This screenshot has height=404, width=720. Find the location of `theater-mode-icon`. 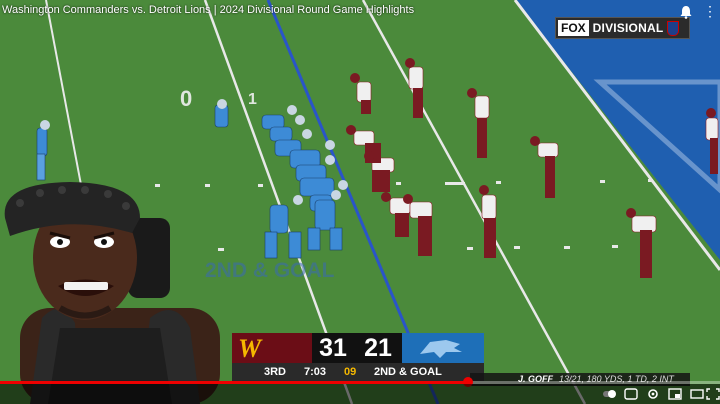

theater-mode-icon is located at coordinates (697, 394).